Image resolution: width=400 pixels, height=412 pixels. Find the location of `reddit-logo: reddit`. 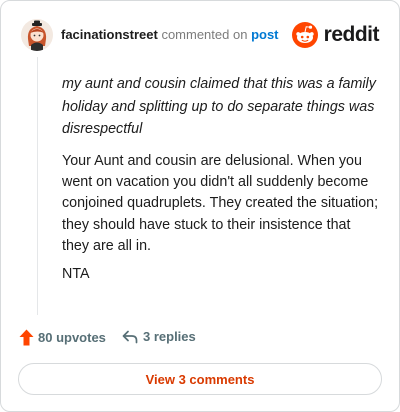

reddit-logo: reddit is located at coordinates (335, 35).